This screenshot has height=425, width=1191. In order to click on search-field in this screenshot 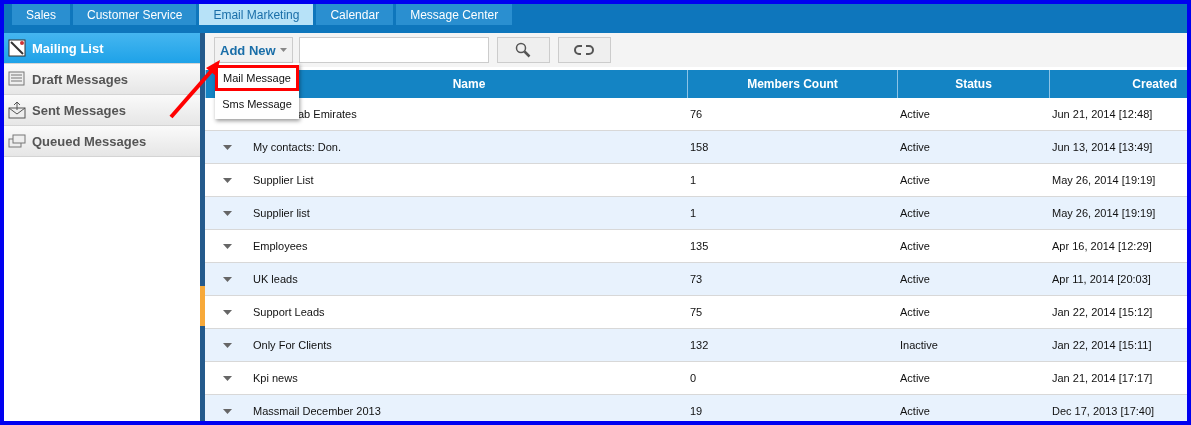, I will do `click(393, 50)`.